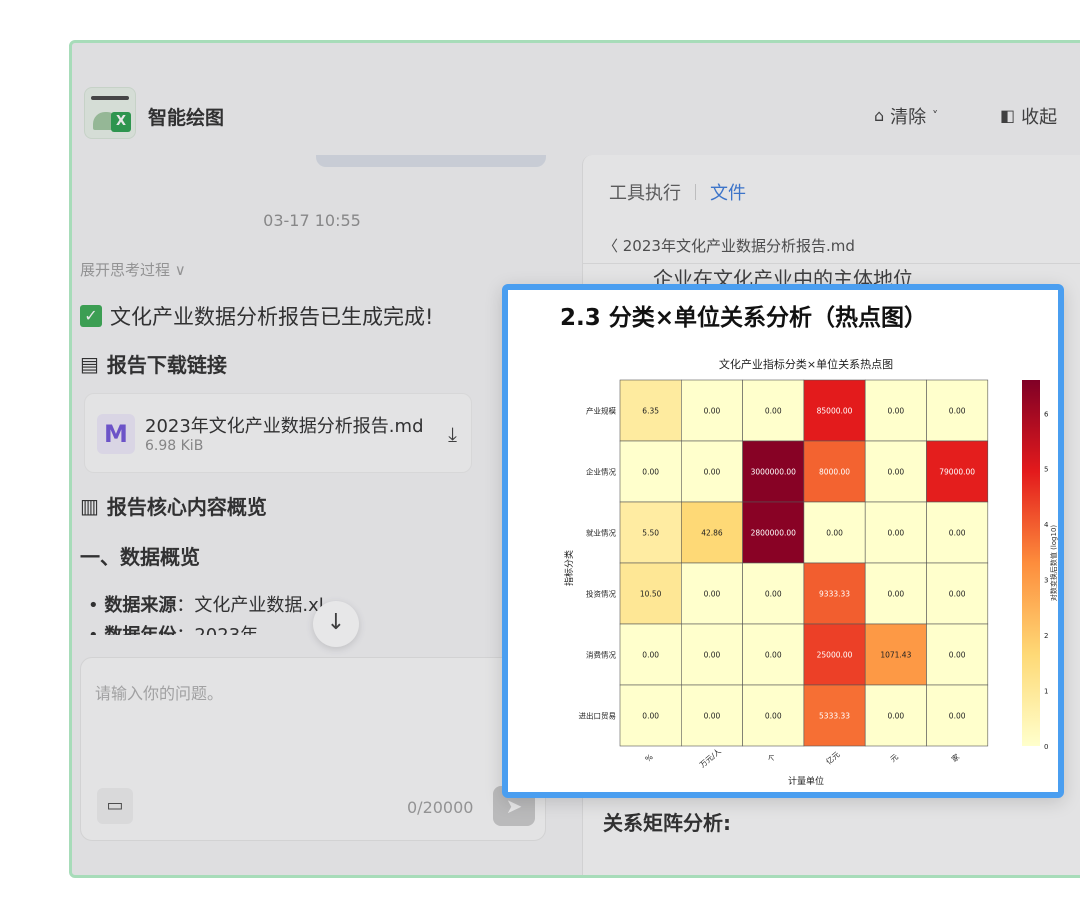  I want to click on matrix-heading: 关系矩阵分析:, so click(667, 823).